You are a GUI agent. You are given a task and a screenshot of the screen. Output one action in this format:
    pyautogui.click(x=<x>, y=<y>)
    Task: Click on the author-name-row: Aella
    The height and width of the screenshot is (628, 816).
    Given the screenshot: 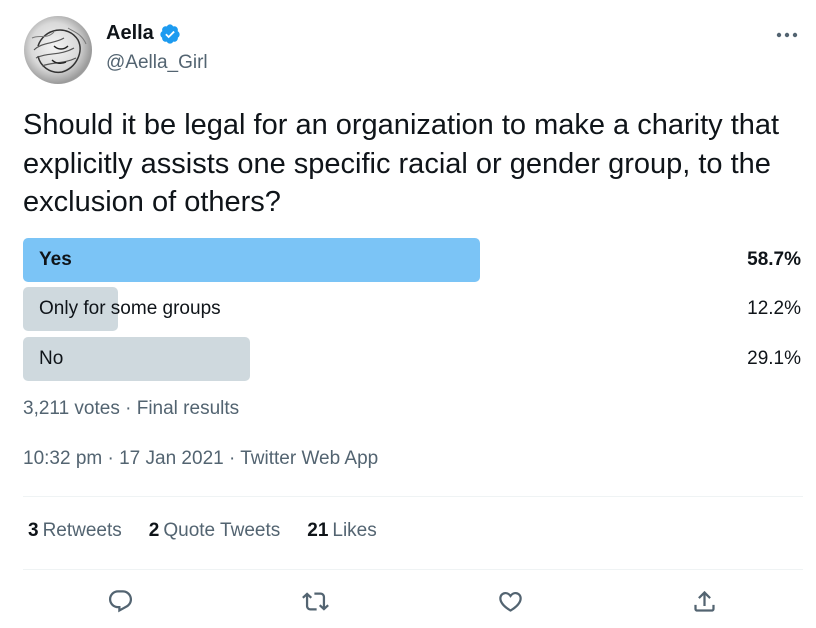 What is the action you would take?
    pyautogui.click(x=143, y=33)
    